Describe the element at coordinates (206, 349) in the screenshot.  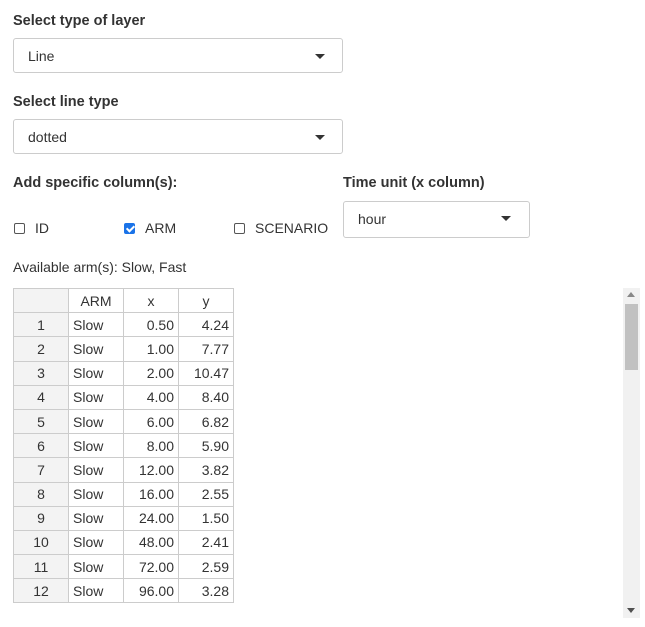
I see `cell-y: 7.77` at that location.